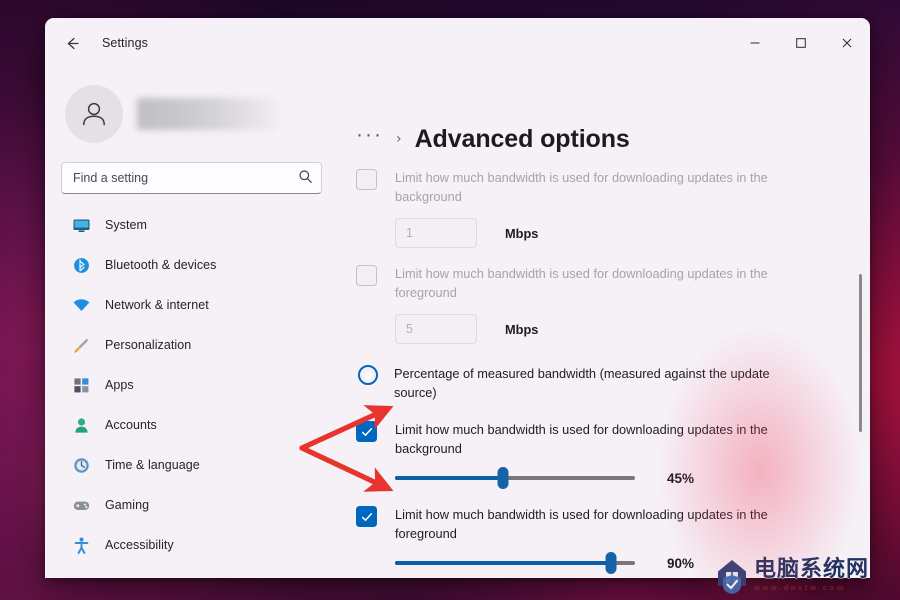  What do you see at coordinates (81, 345) in the screenshot?
I see `paintbrush-icon` at bounding box center [81, 345].